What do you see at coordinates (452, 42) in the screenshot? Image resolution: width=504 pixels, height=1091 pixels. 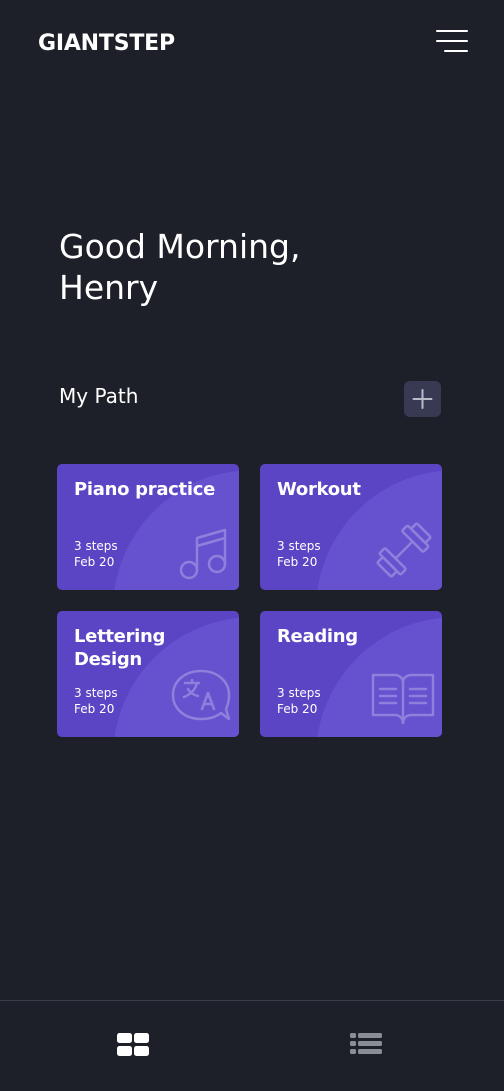 I see `hamburger-menu-icon` at bounding box center [452, 42].